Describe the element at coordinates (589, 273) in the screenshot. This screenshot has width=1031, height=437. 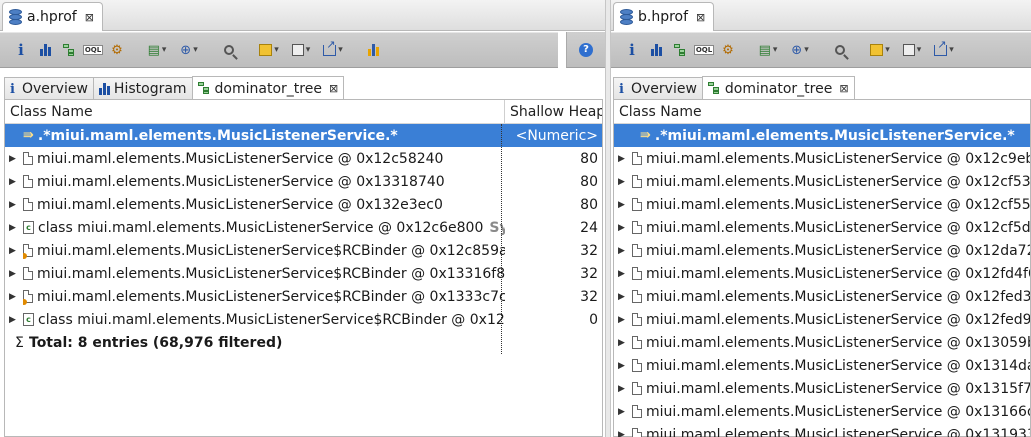
I see `row-shallow-heap: 32` at that location.